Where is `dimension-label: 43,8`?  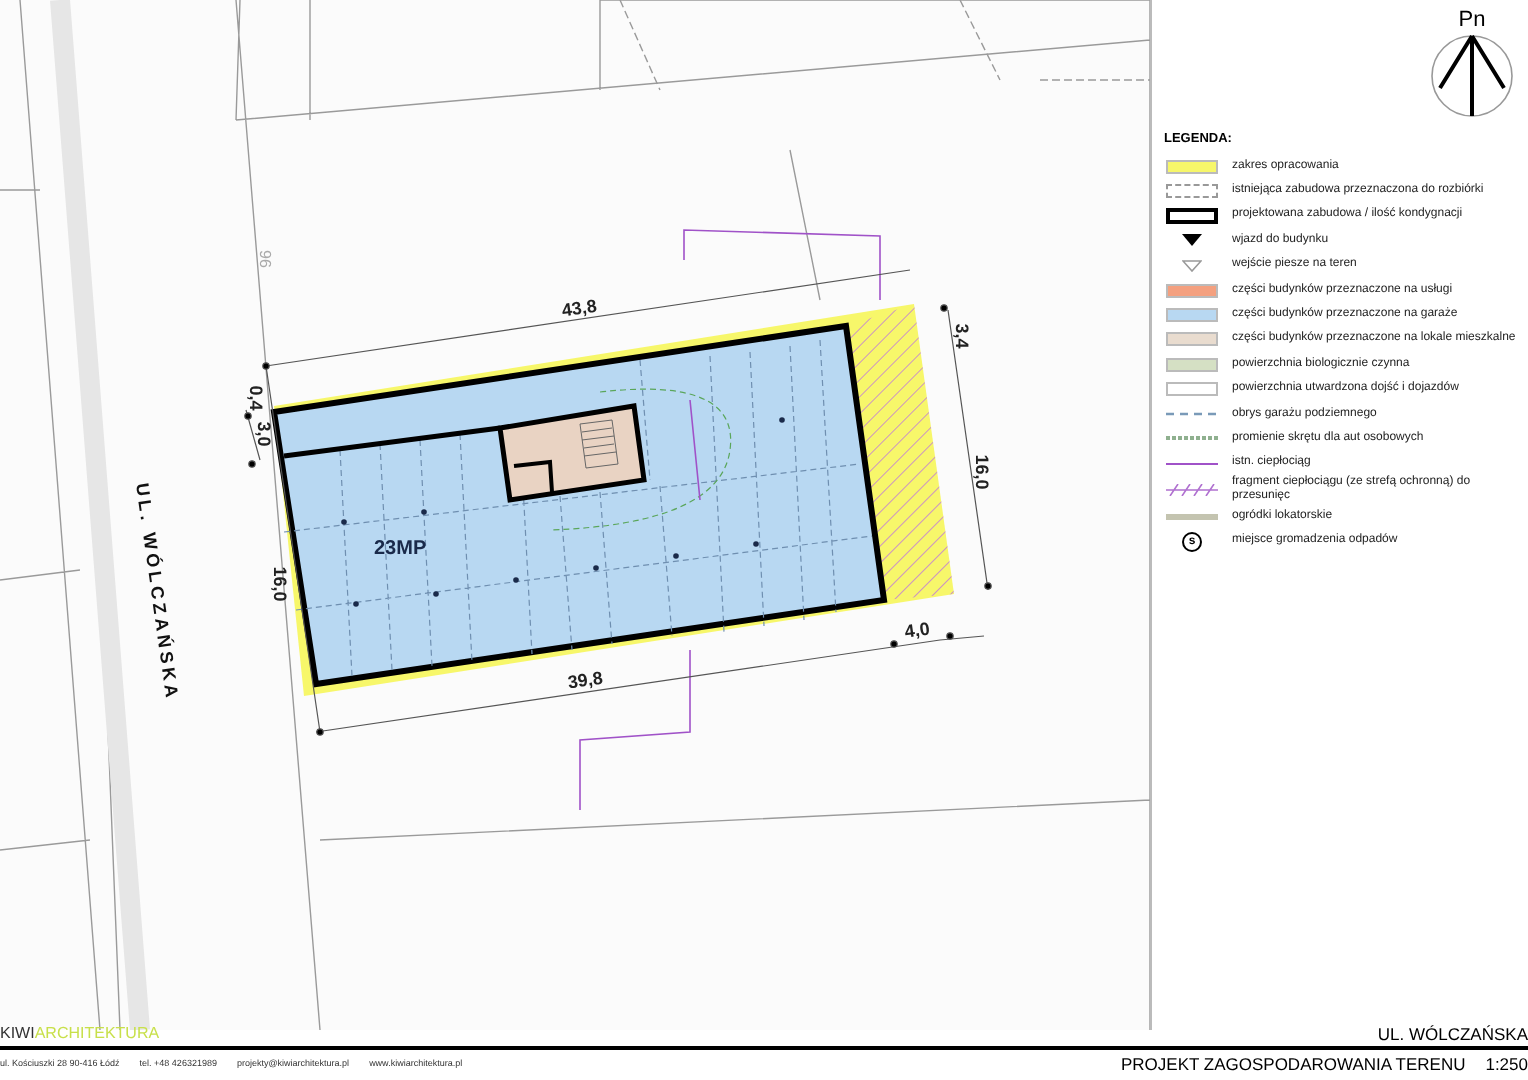
dimension-label: 43,8 is located at coordinates (579, 308).